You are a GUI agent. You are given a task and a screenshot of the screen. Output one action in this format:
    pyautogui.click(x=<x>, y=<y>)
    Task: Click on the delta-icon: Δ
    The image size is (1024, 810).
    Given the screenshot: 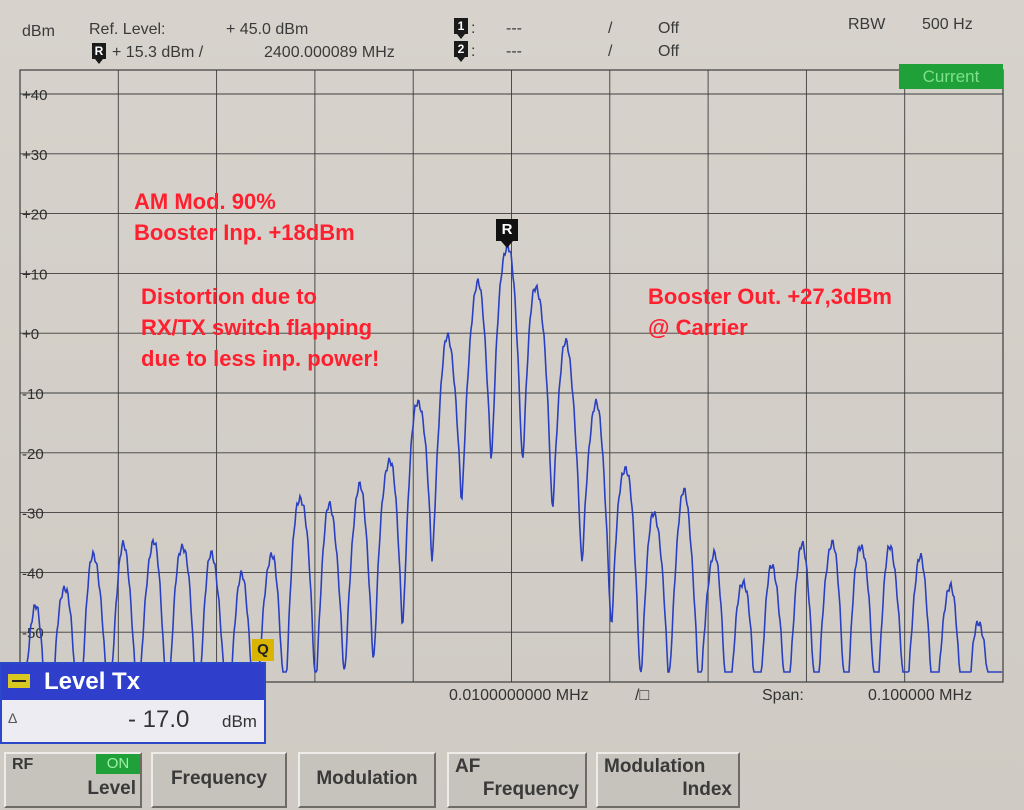 What is the action you would take?
    pyautogui.click(x=13, y=718)
    